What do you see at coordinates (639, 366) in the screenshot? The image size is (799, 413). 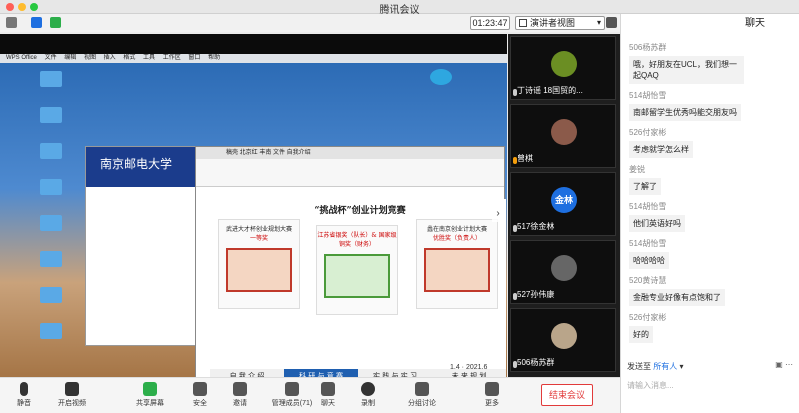 I see `send-to-label: 发送至` at bounding box center [639, 366].